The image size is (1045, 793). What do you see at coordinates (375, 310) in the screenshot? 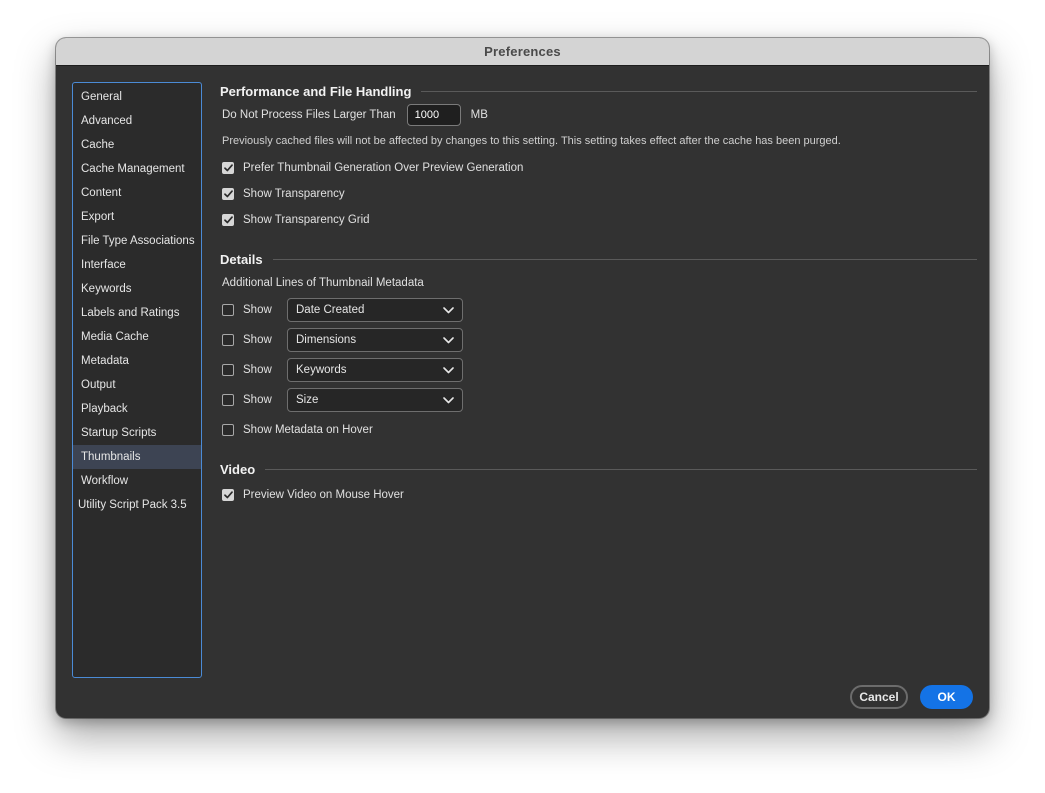
I see `metadata-line-1-select: Date Created` at bounding box center [375, 310].